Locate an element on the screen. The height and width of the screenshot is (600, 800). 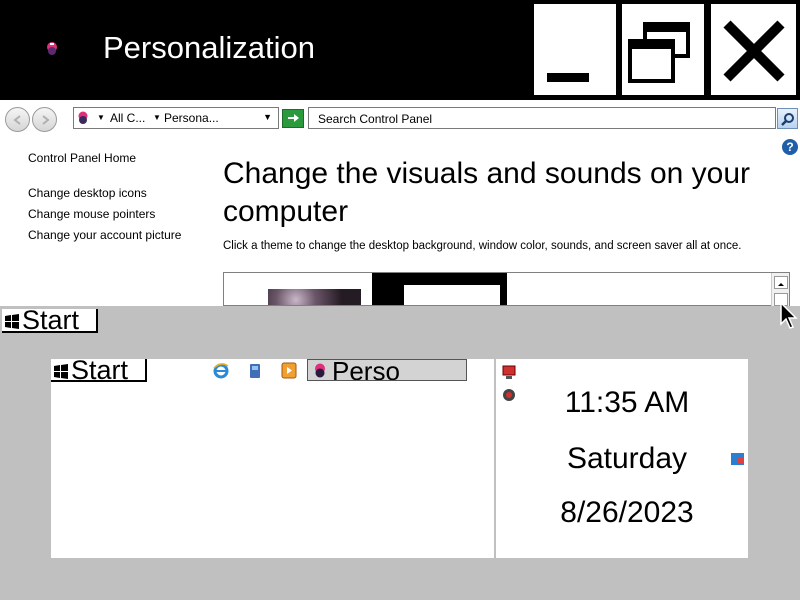
clock-time: 11:35 AM is located at coordinates (627, 403).